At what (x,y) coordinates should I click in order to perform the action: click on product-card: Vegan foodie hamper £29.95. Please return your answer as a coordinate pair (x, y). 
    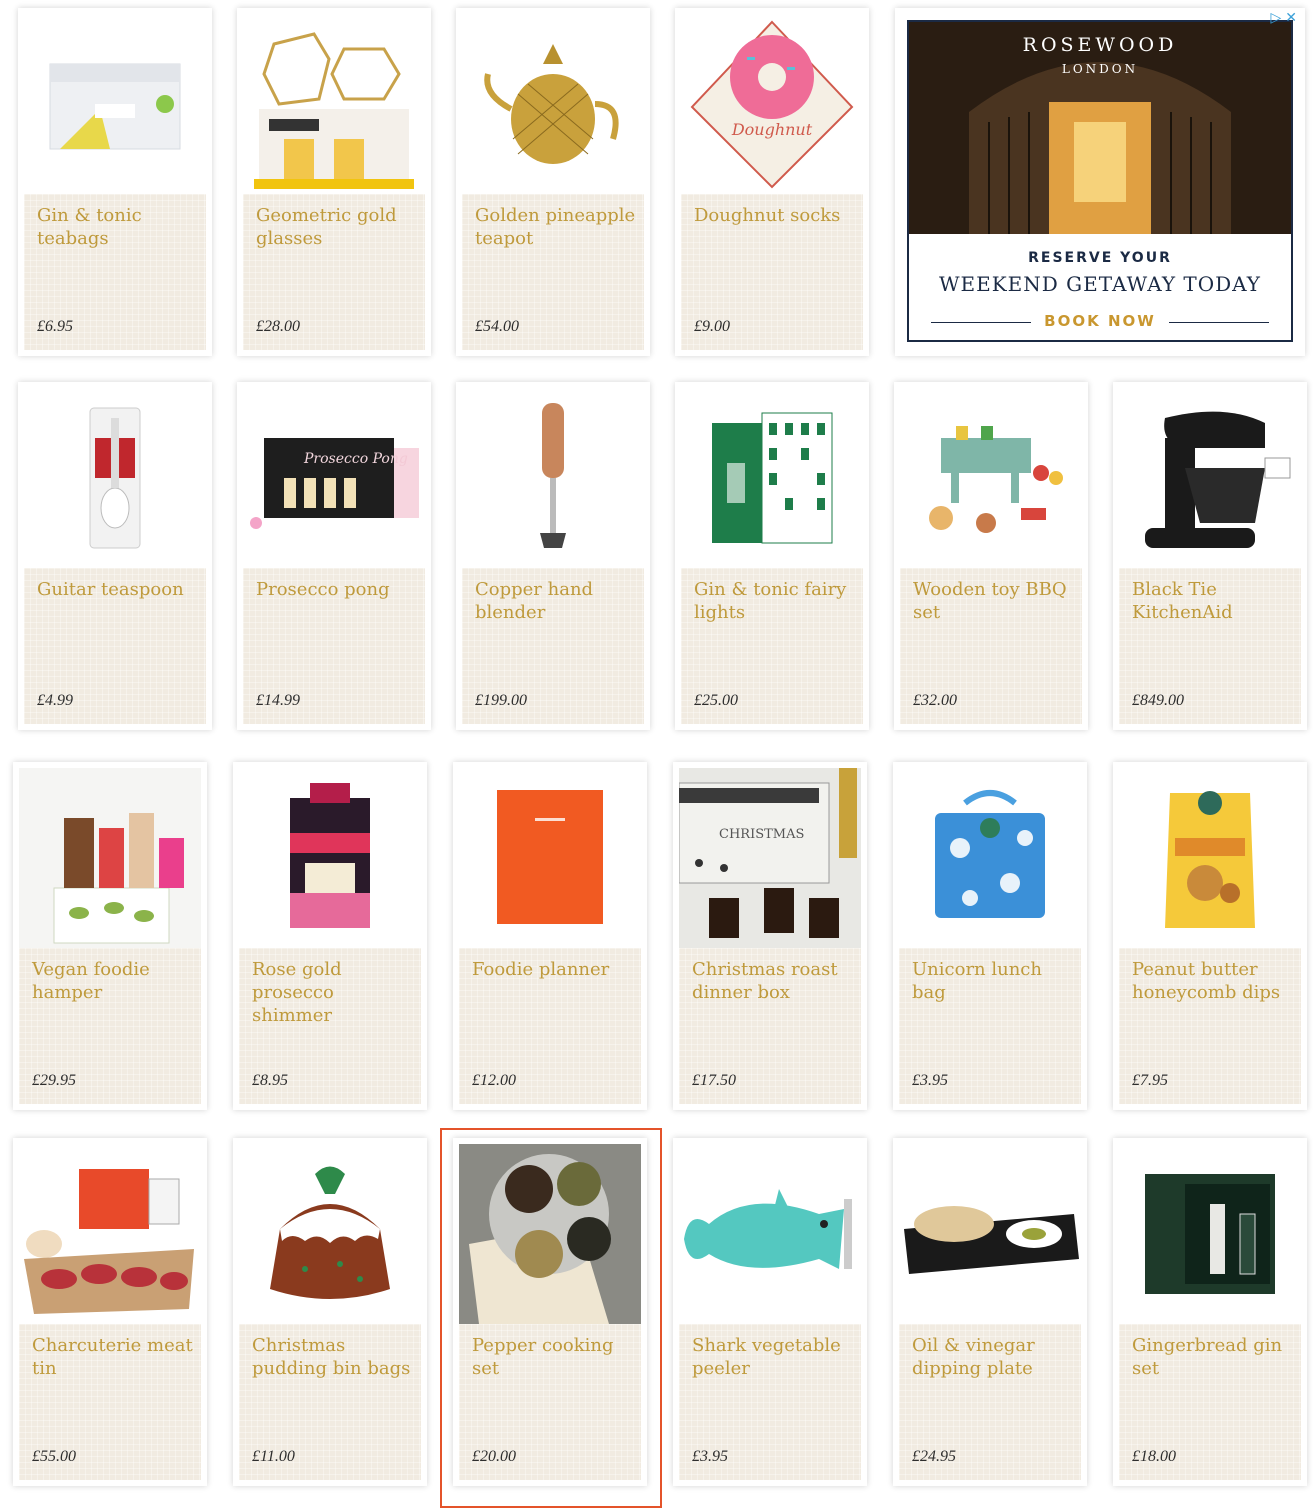
    Looking at the image, I should click on (110, 936).